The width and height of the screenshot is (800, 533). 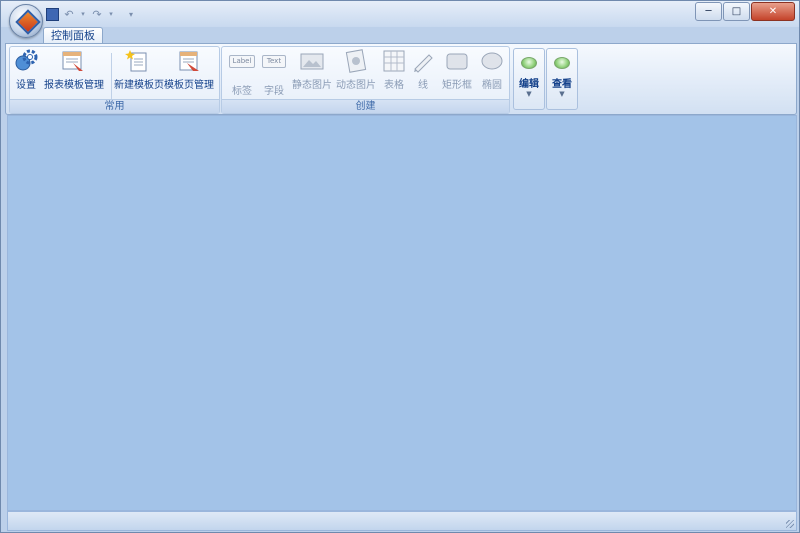 I want to click on application-menu-button, so click(x=26, y=21).